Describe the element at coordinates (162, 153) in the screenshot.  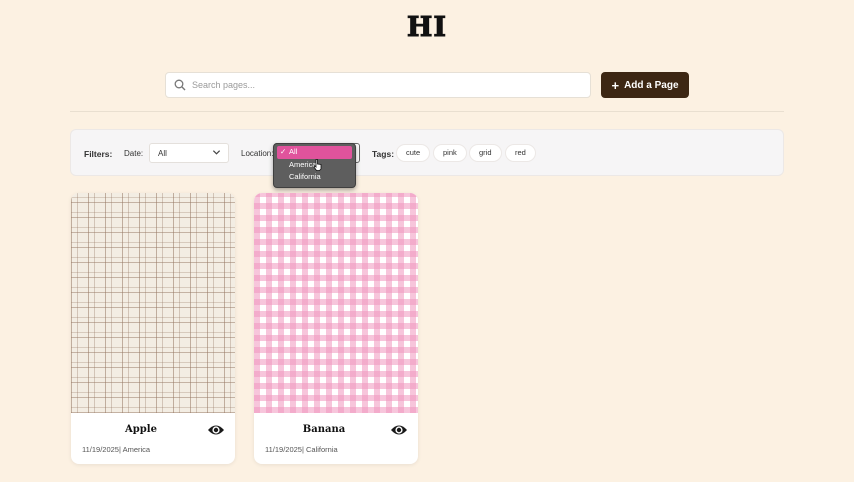
I see `date-filter-value: All` at that location.